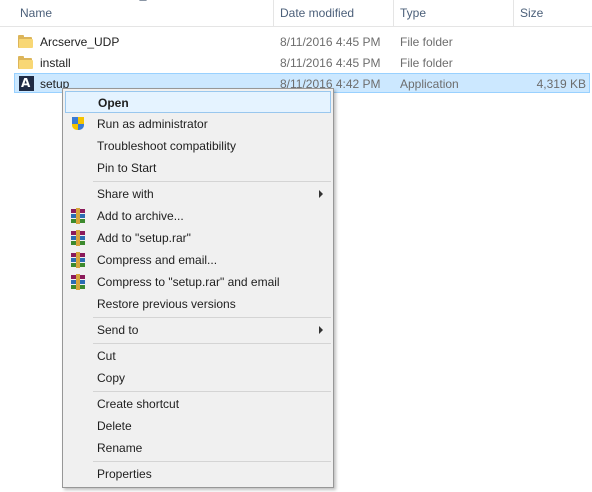 Image resolution: width=592 pixels, height=492 pixels. I want to click on menu-item-label: Cut, so click(106, 356).